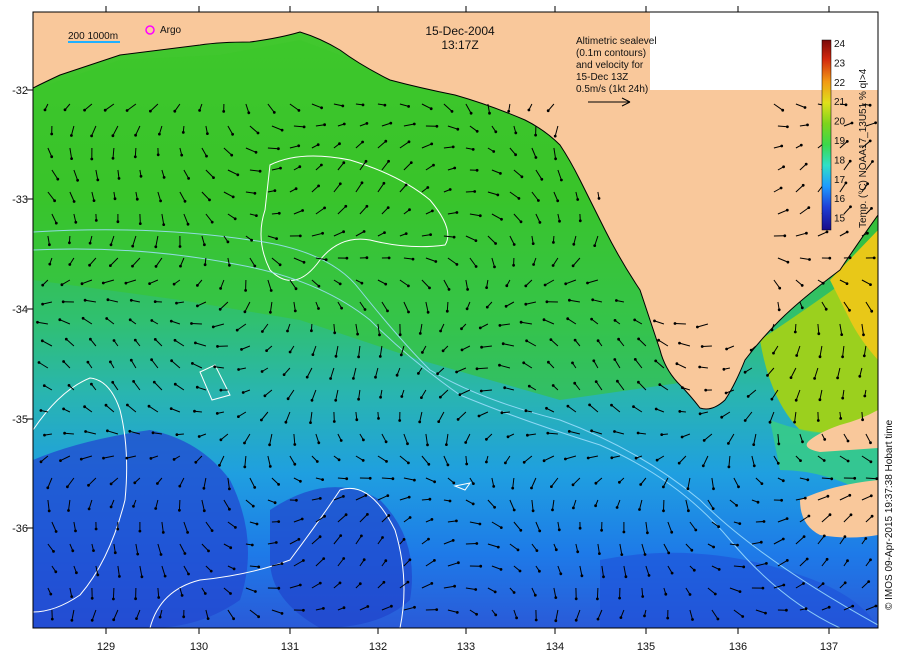 This screenshot has width=900, height=660. What do you see at coordinates (459, 45) in the screenshot?
I see `map-time: 13:17Z` at bounding box center [459, 45].